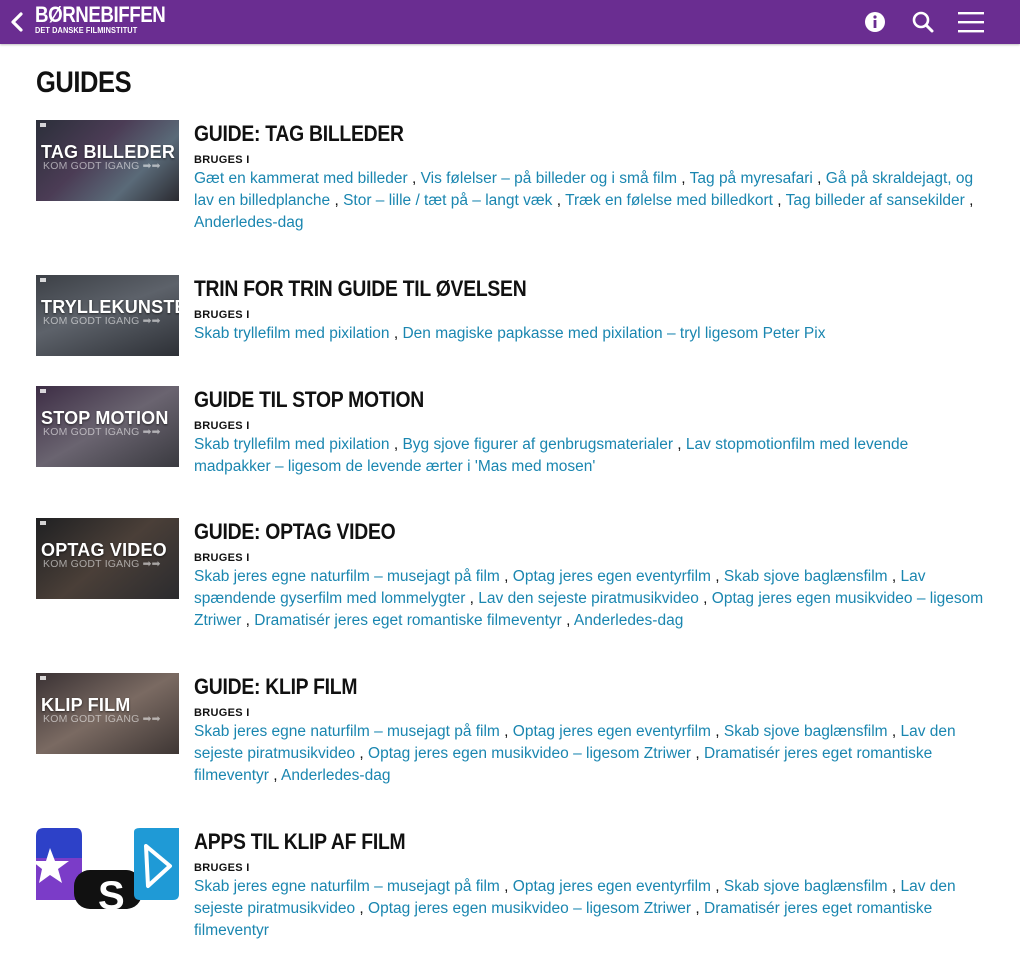  I want to click on guide-item: OPTAG VIDEO KOM GODT IGANG ➡➡ GUIDE, so click(510, 575).